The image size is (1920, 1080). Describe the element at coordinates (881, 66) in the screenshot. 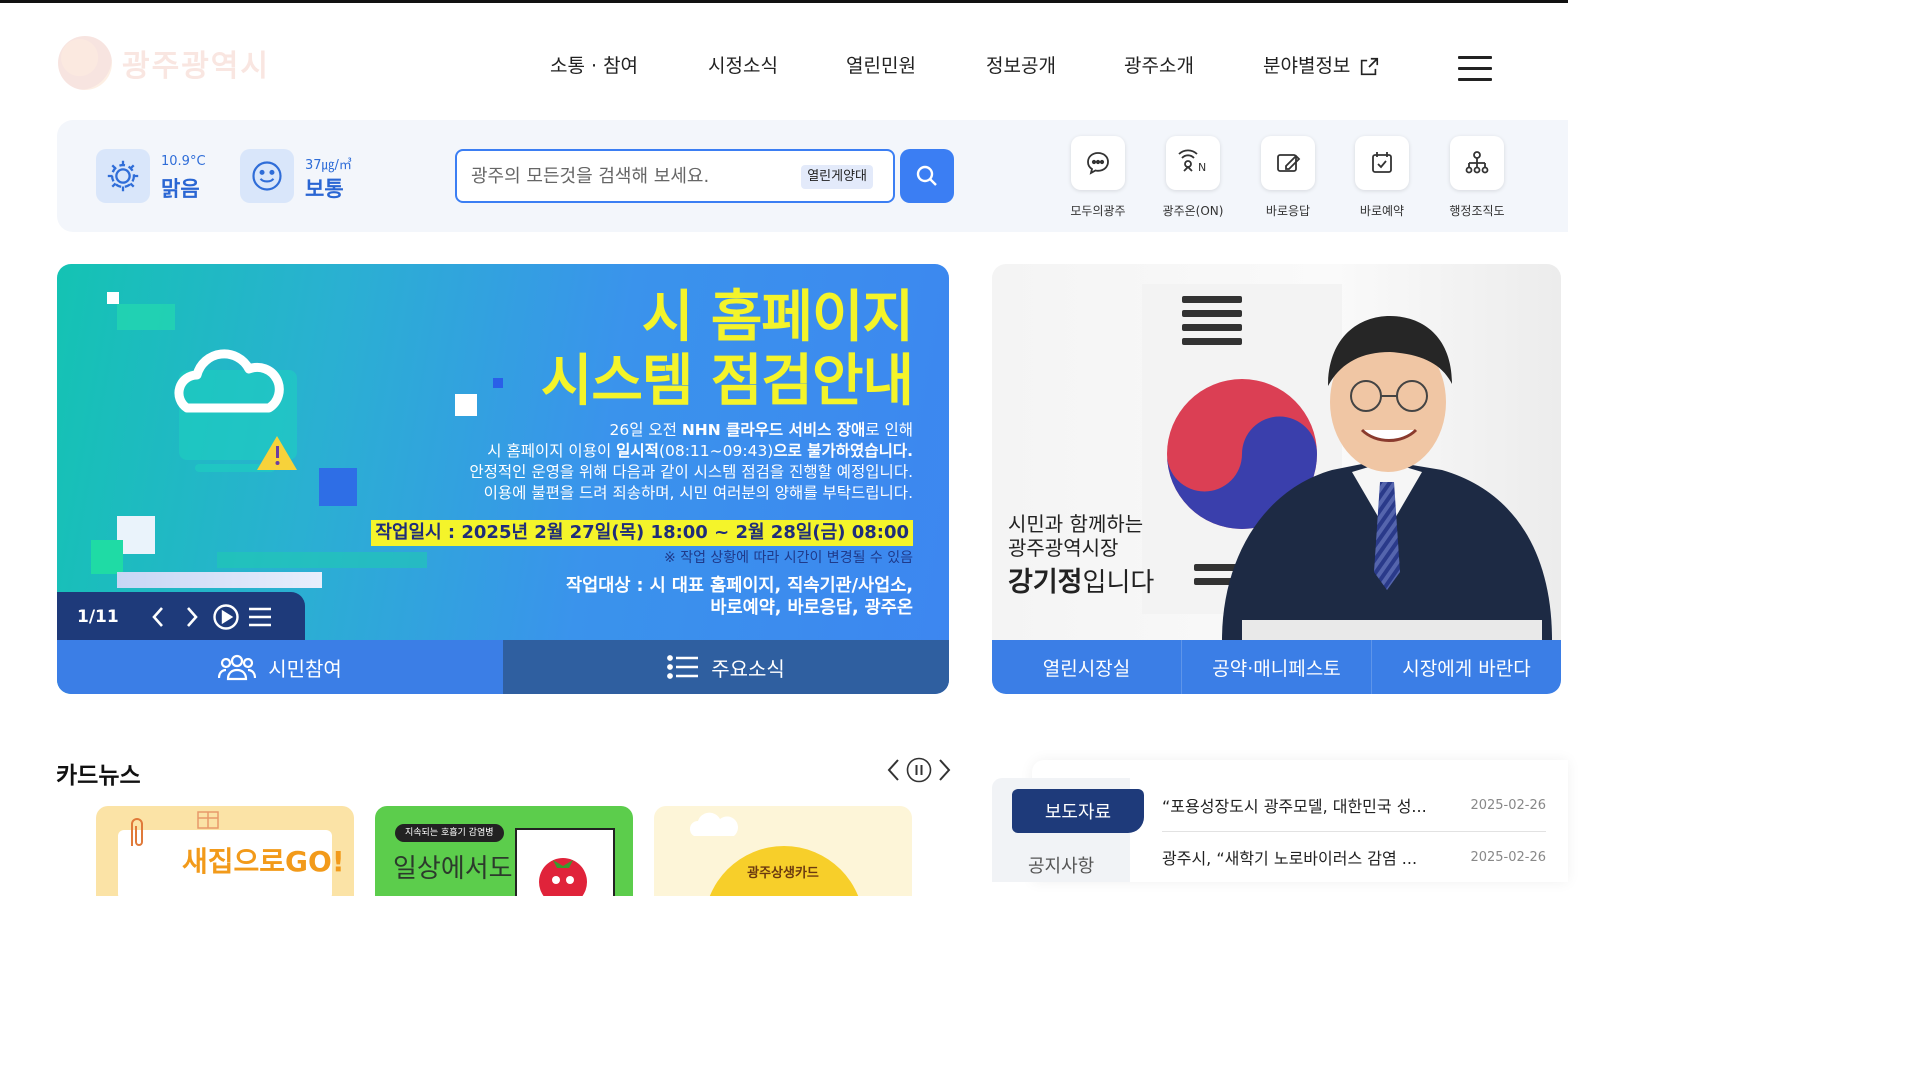

I see `nav-item-civil-service: 열린민원` at that location.